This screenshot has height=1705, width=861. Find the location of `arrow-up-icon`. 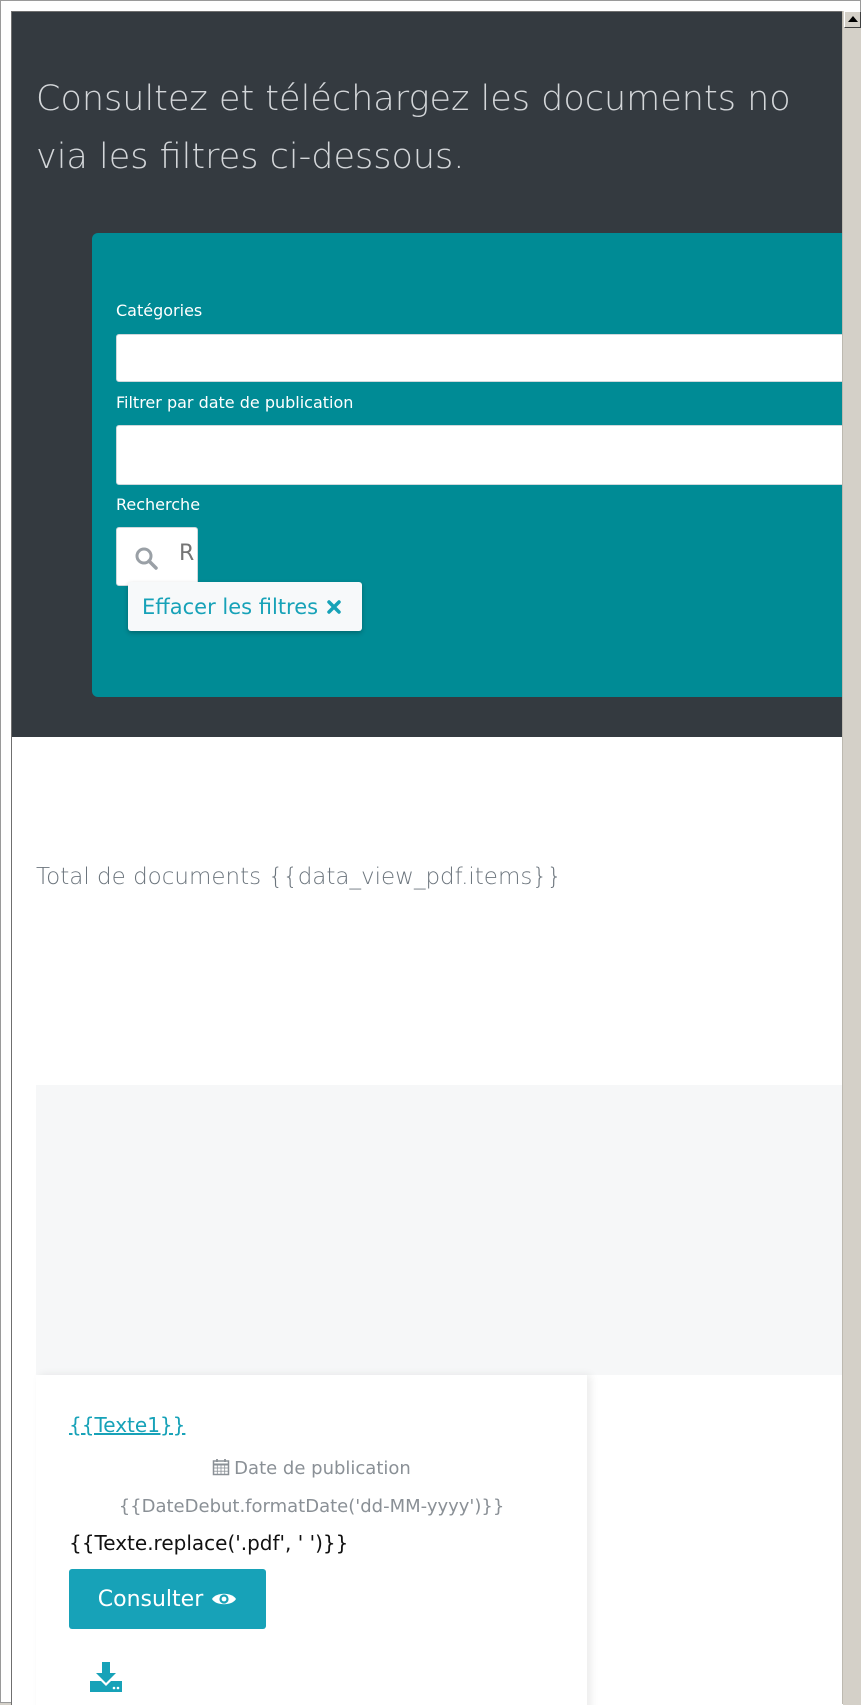

arrow-up-icon is located at coordinates (853, 19).